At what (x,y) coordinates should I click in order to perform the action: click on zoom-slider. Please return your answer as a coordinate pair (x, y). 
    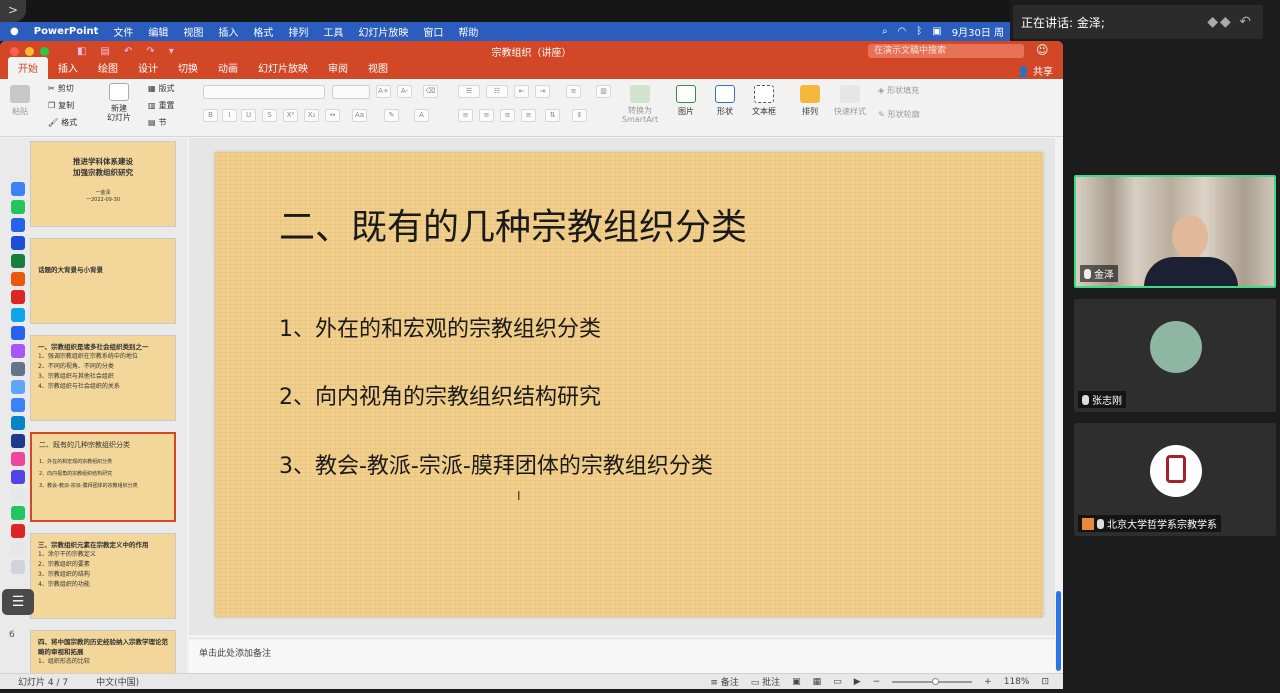
    Looking at the image, I should click on (932, 681).